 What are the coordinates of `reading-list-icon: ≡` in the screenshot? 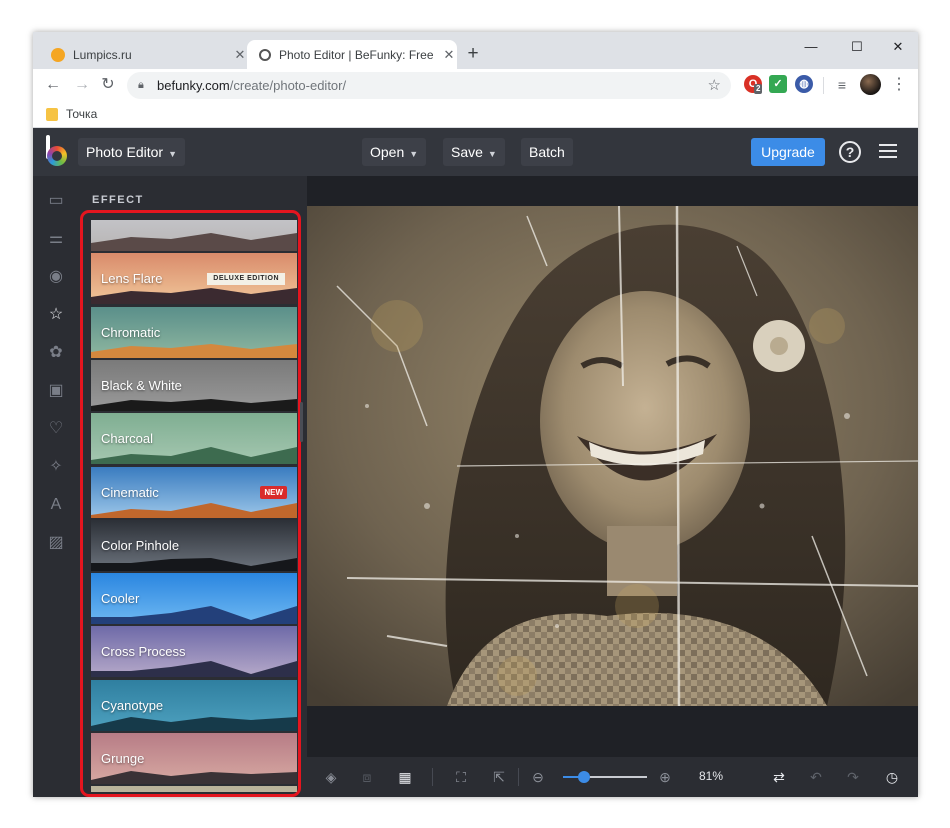 It's located at (842, 85).